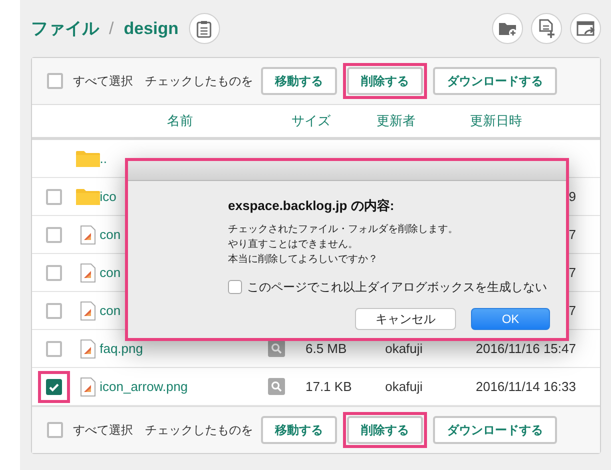 The image size is (611, 470). Describe the element at coordinates (108, 196) in the screenshot. I see `file-name-link: ico` at that location.